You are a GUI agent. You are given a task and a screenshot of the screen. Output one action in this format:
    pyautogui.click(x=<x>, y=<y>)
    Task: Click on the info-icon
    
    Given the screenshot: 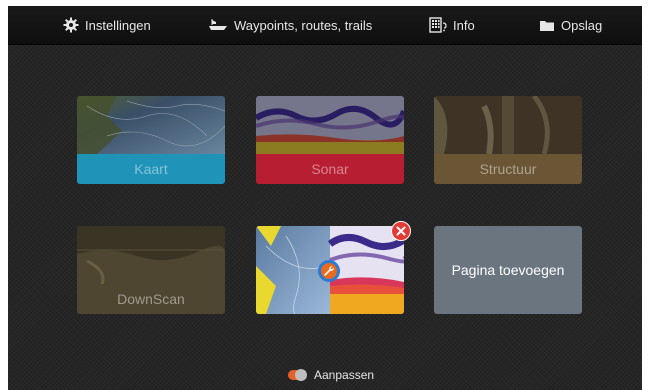 What is the action you would take?
    pyautogui.click(x=438, y=25)
    